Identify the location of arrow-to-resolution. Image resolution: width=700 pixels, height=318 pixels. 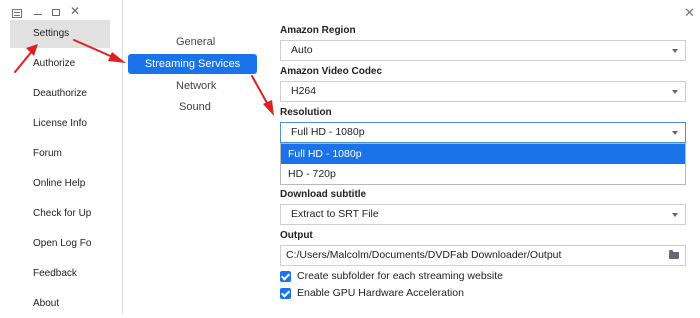
(259, 89).